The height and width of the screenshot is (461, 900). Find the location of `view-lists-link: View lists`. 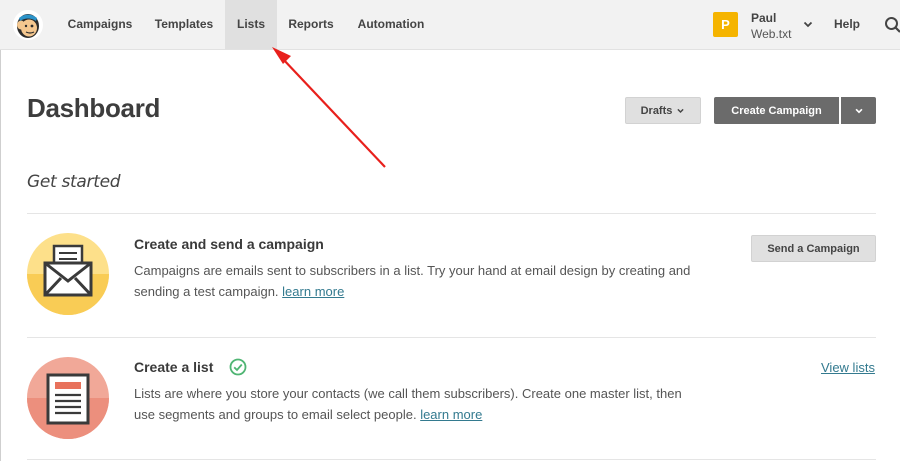

view-lists-link: View lists is located at coordinates (848, 367).